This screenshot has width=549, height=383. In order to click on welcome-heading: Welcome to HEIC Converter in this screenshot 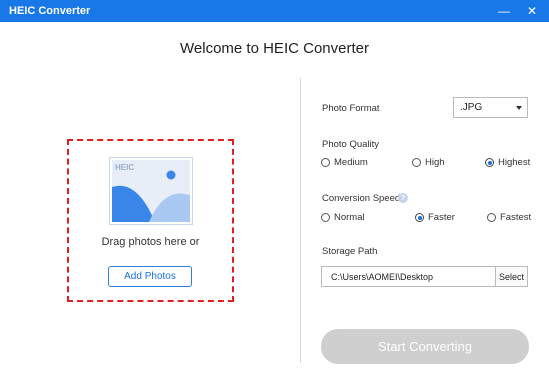, I will do `click(274, 48)`.